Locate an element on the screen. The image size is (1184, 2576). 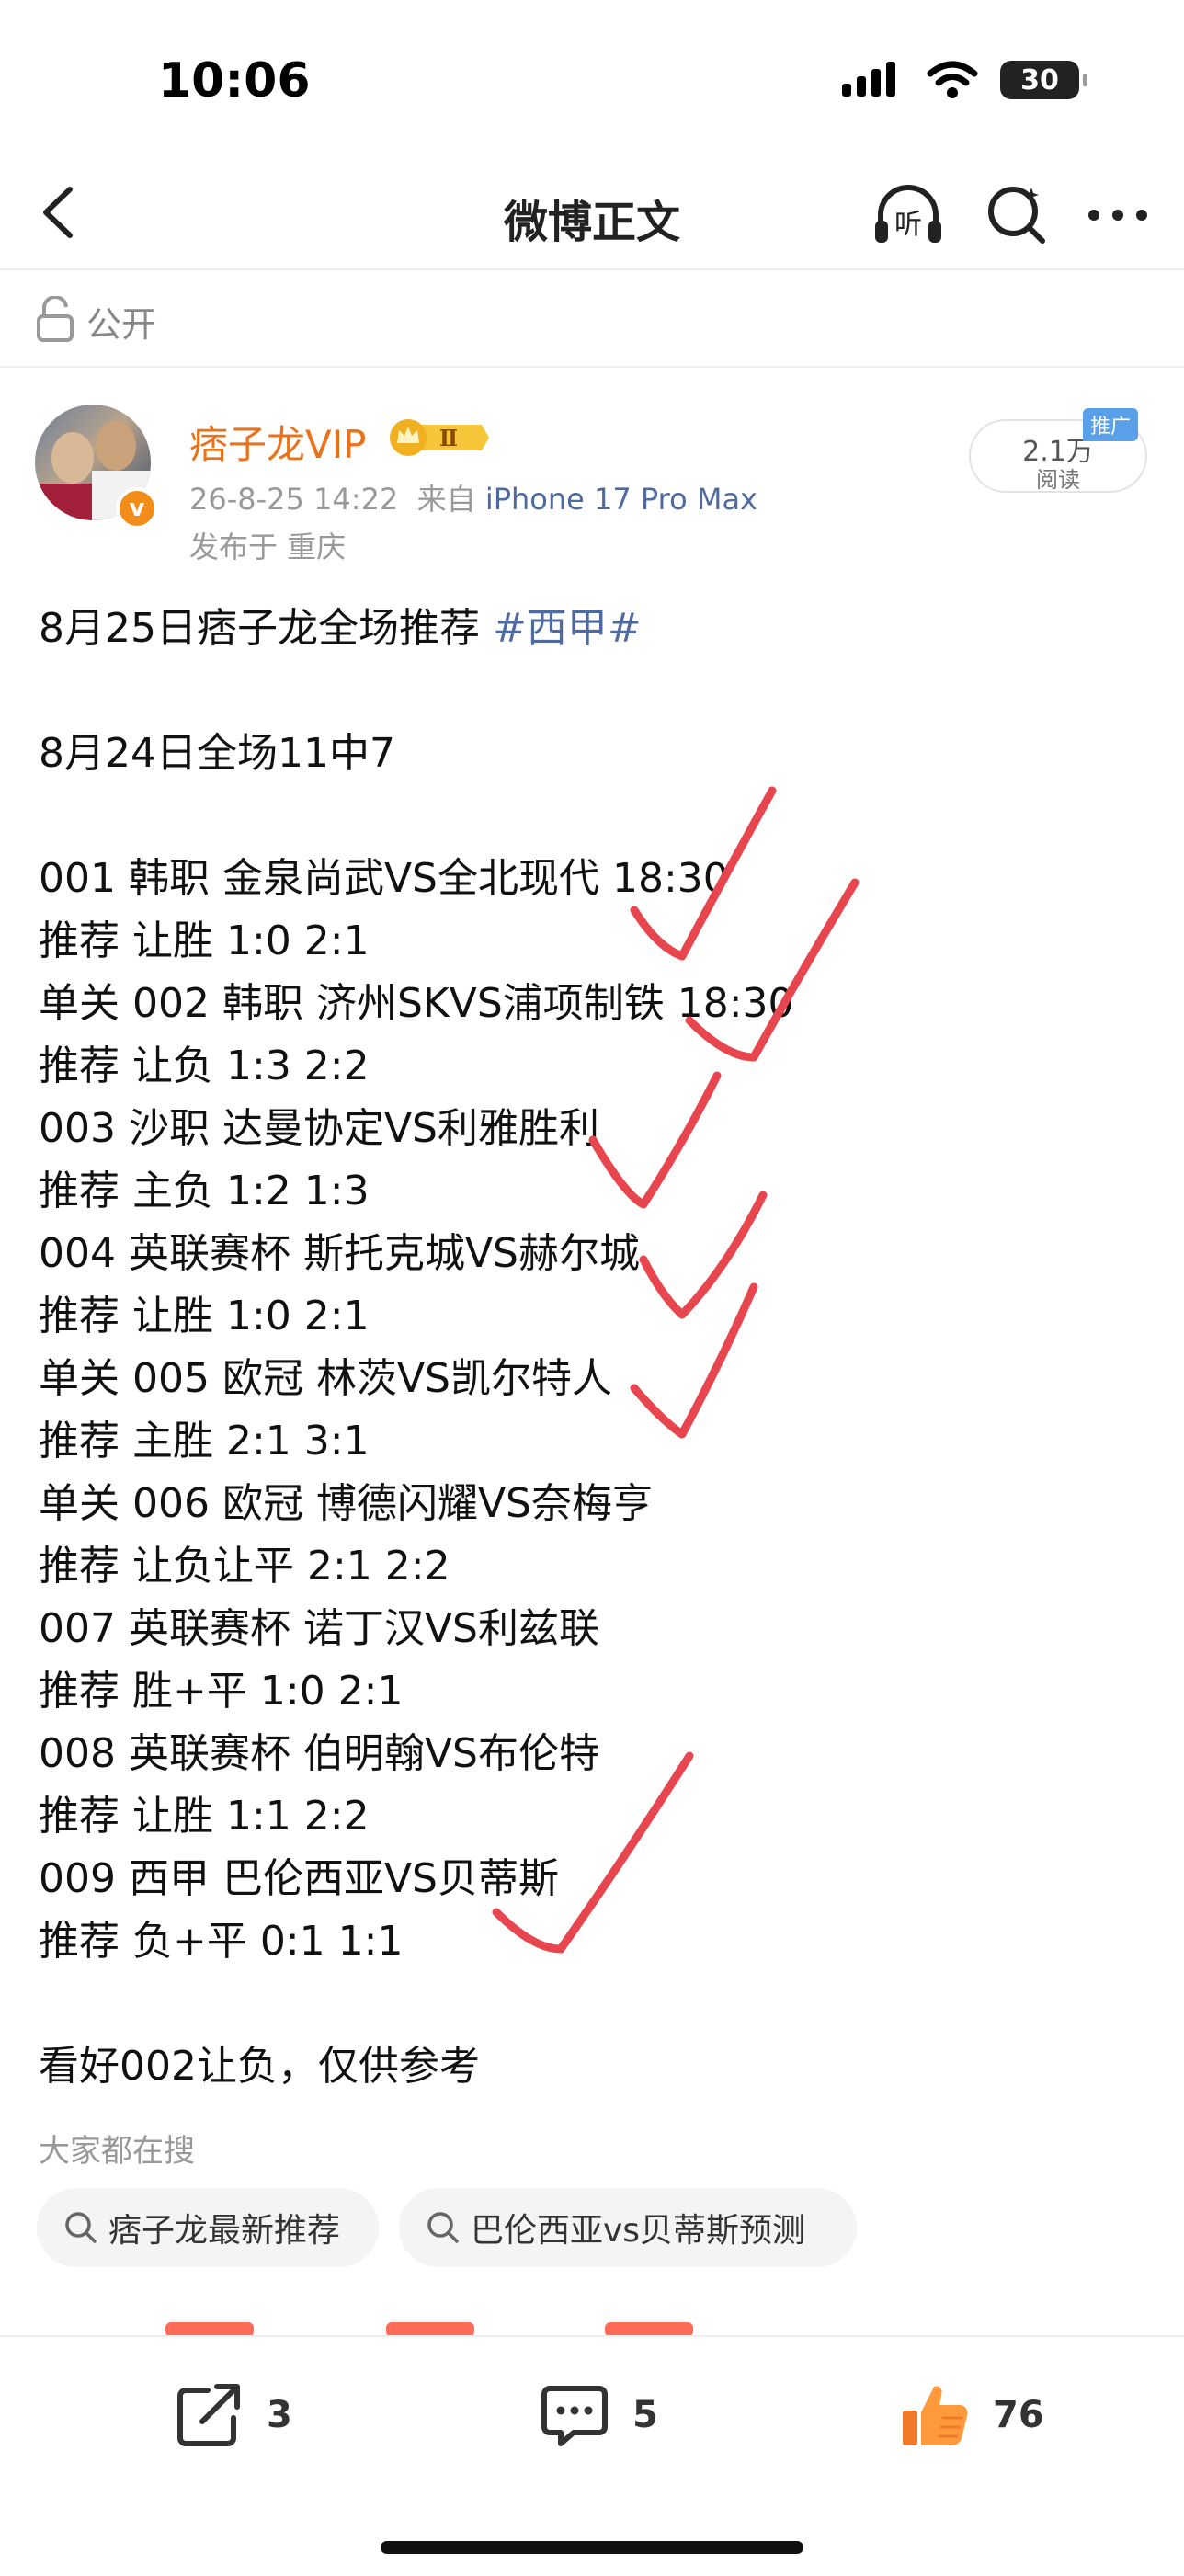
trending-title: 大家都在搜 is located at coordinates (117, 2151).